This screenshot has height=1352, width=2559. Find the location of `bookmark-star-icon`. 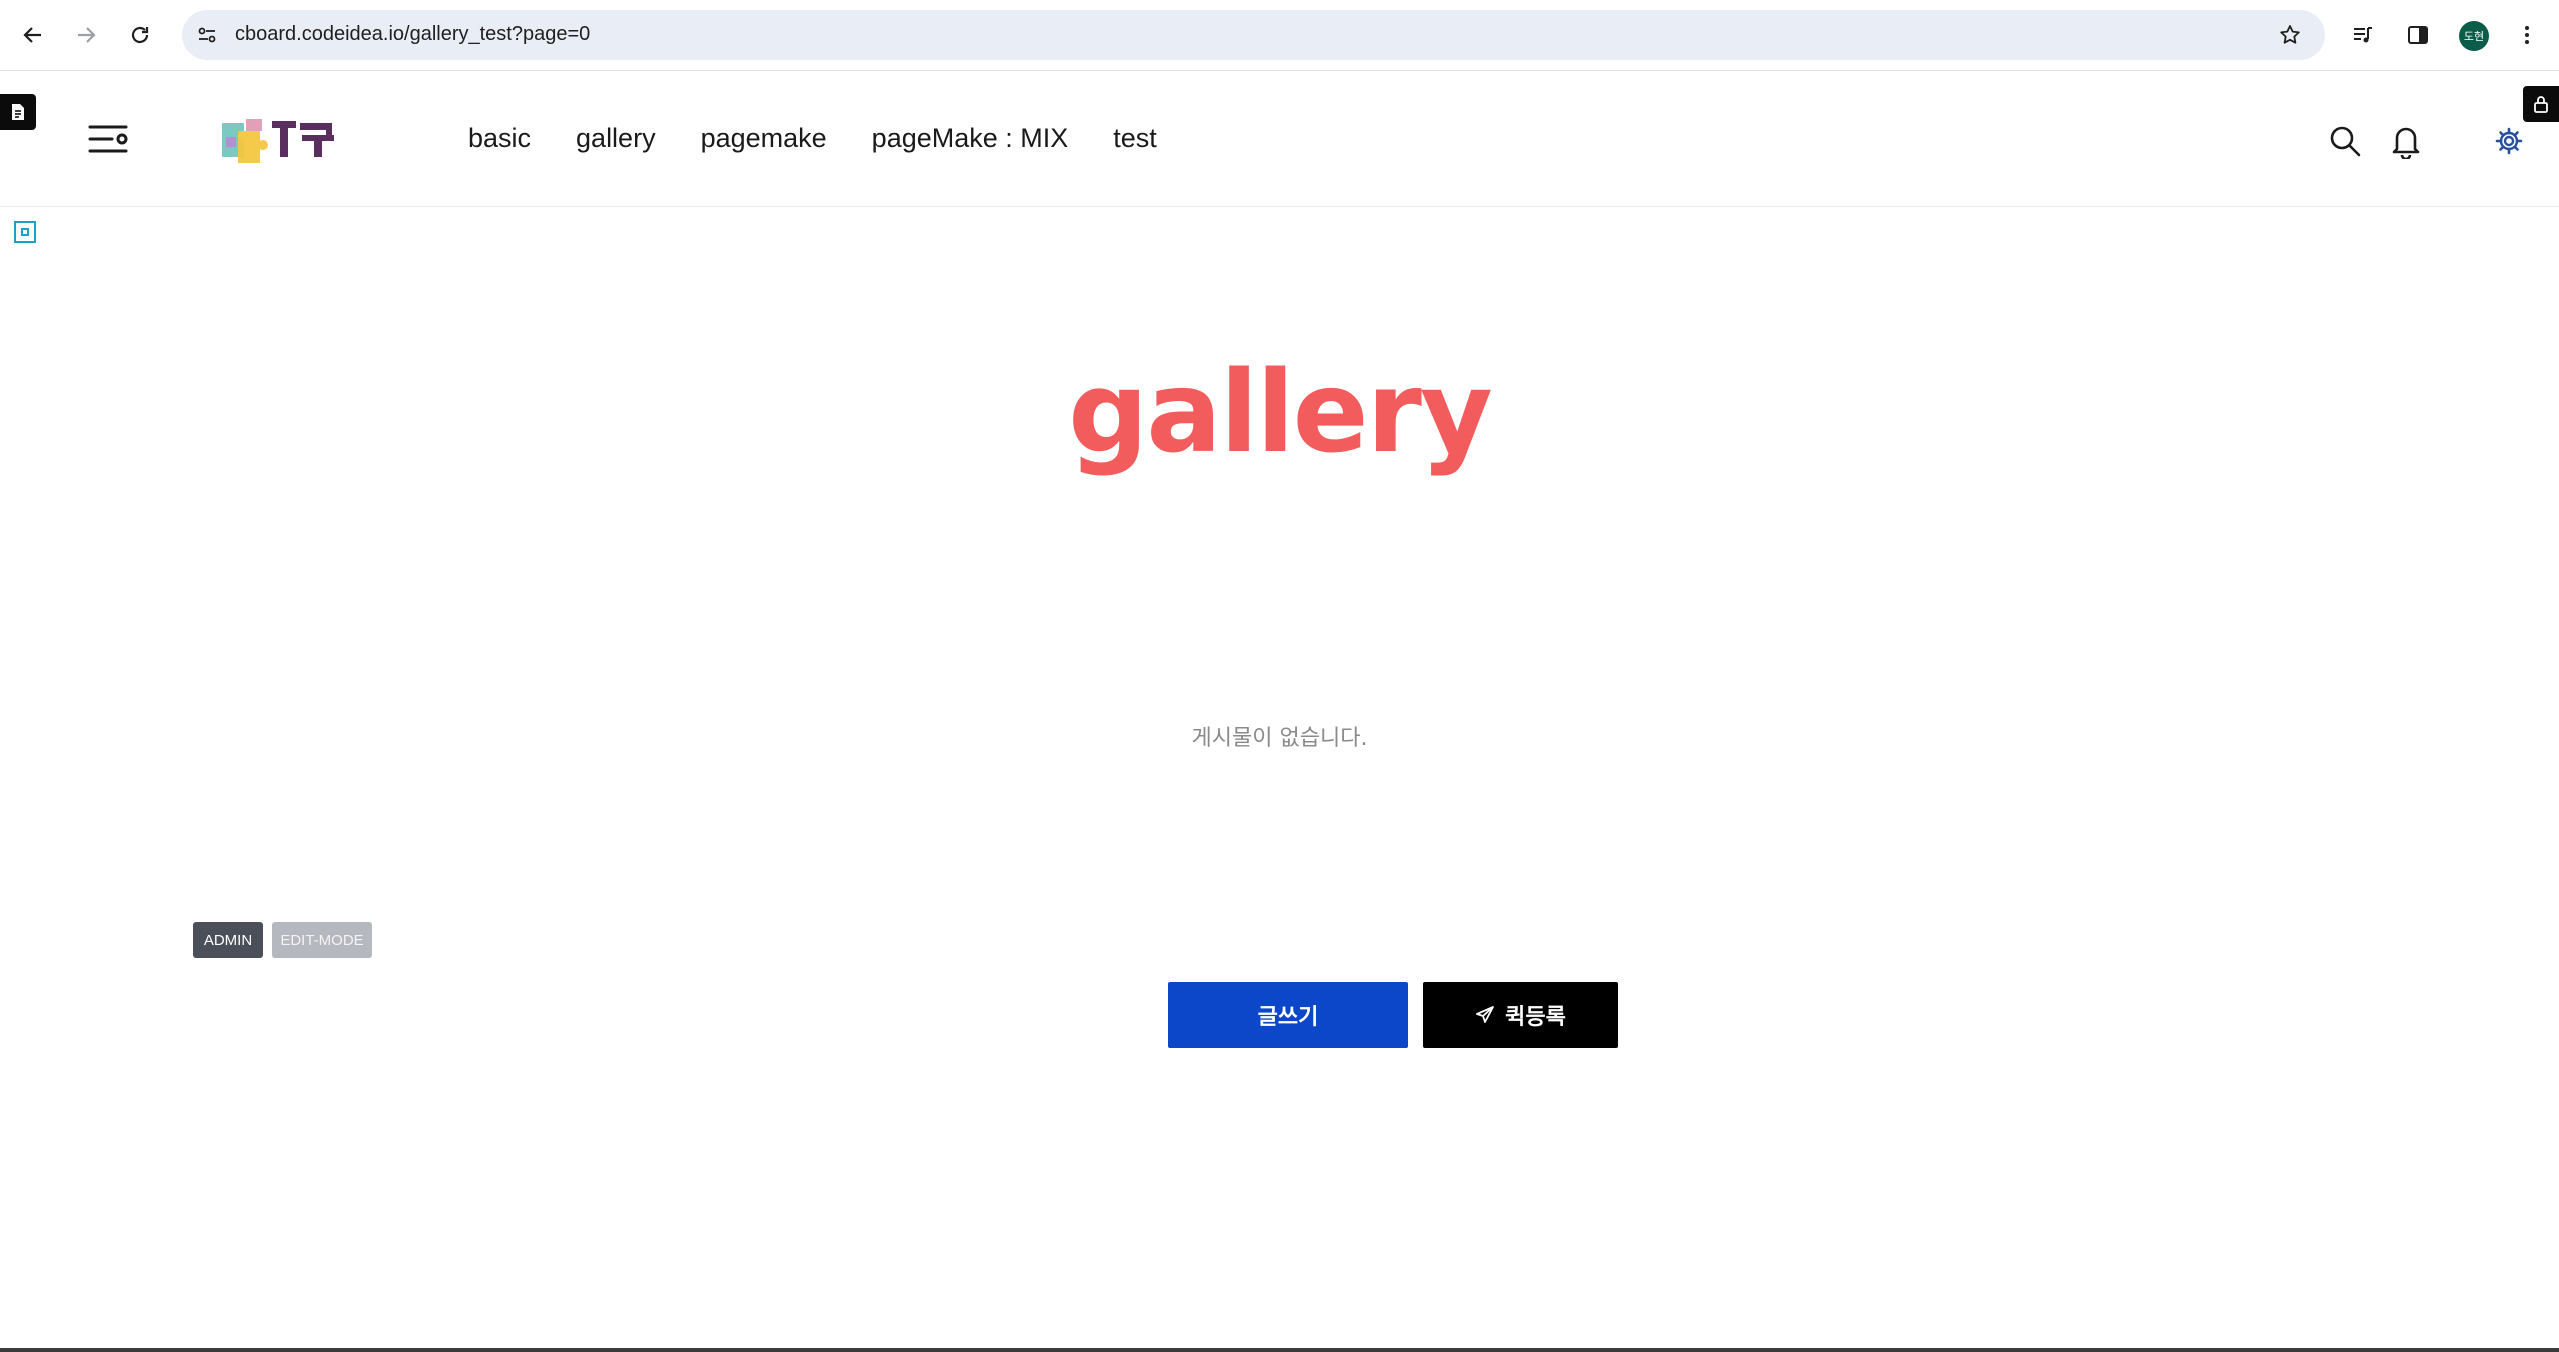

bookmark-star-icon is located at coordinates (2290, 34).